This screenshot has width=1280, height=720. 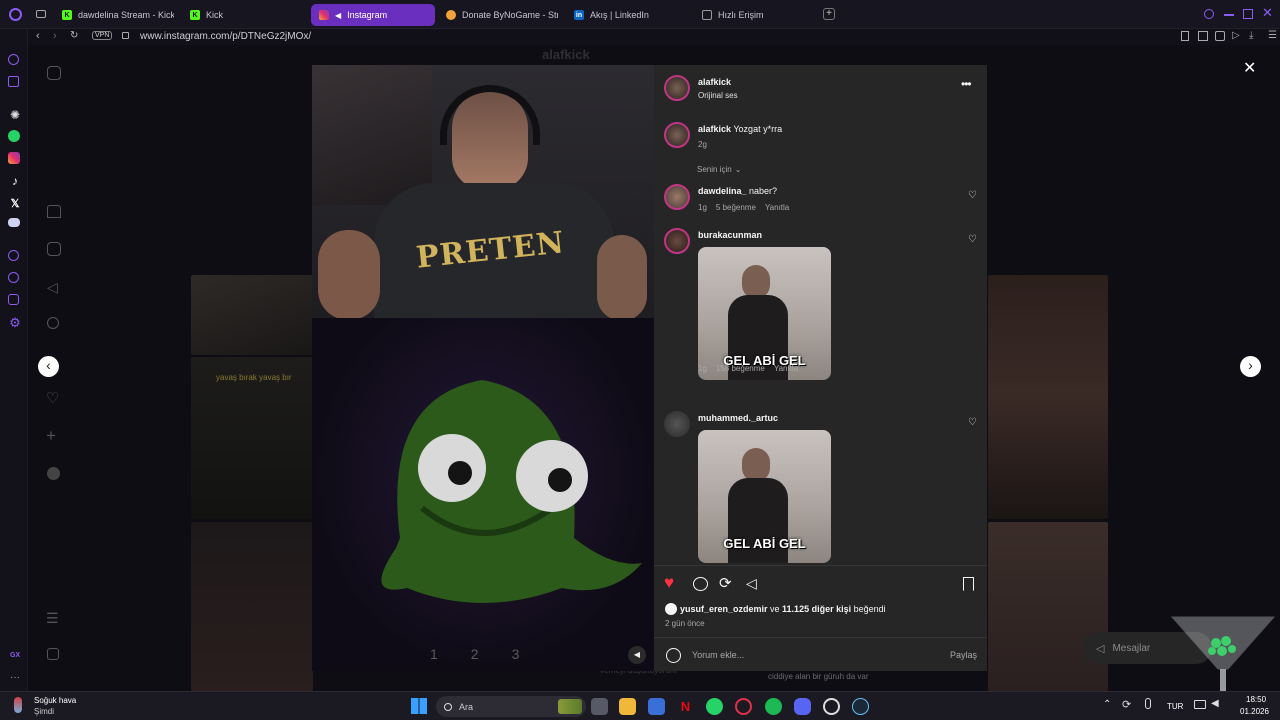 I want to click on ig-nav-profile-icon, so click(x=53, y=473).